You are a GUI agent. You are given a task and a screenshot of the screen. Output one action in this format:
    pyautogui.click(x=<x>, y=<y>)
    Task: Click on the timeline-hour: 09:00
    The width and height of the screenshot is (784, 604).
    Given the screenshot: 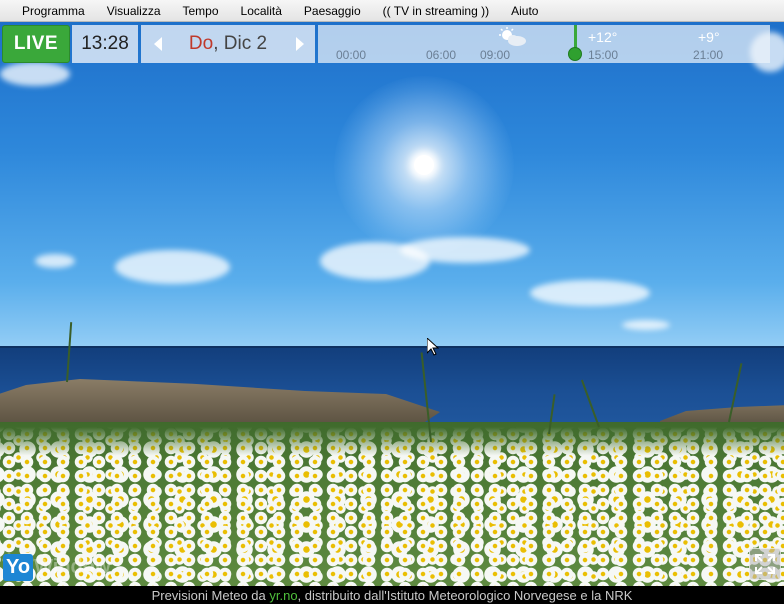 What is the action you would take?
    pyautogui.click(x=495, y=55)
    